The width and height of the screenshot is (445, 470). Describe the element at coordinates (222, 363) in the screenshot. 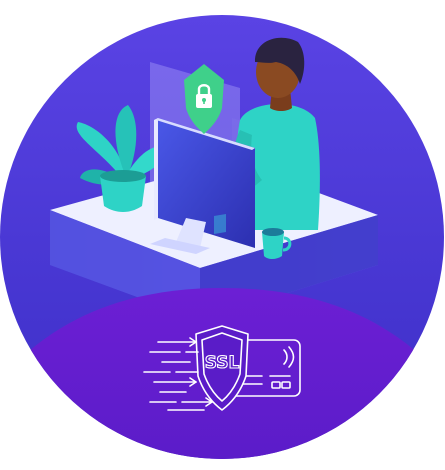

I see `ssl-label: SSL` at that location.